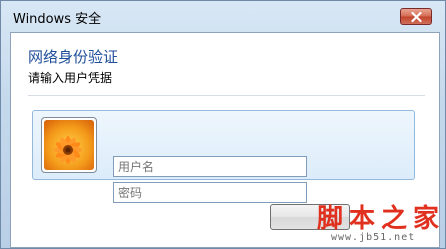  What do you see at coordinates (210, 166) in the screenshot?
I see `username-input` at bounding box center [210, 166].